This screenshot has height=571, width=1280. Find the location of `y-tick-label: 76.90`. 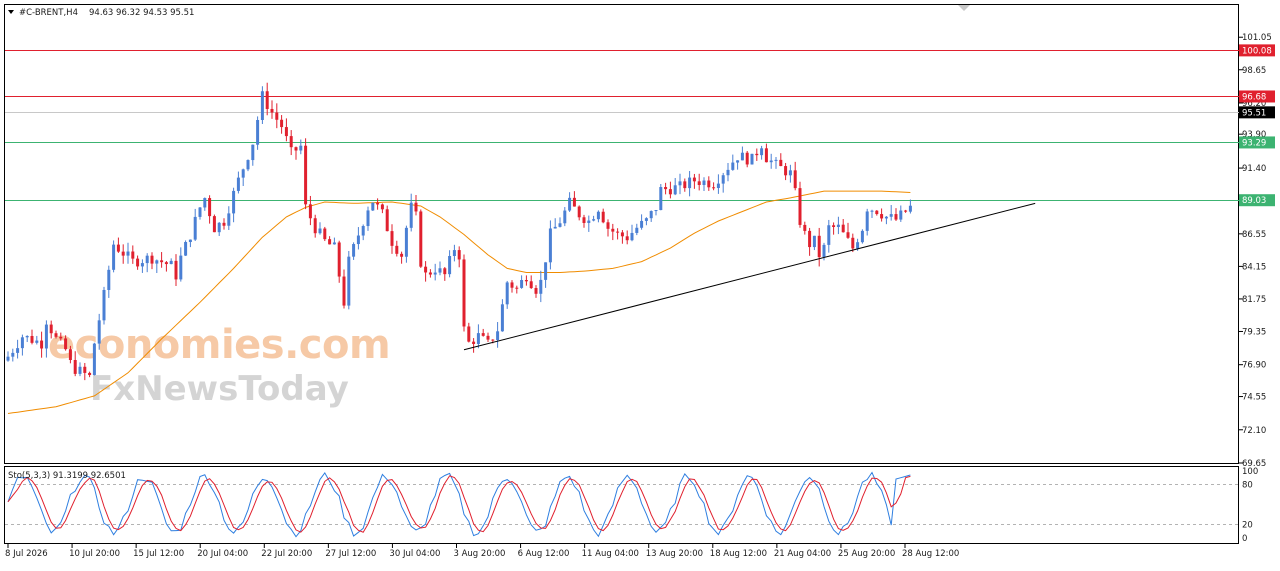

y-tick-label: 76.90 is located at coordinates (1254, 366).